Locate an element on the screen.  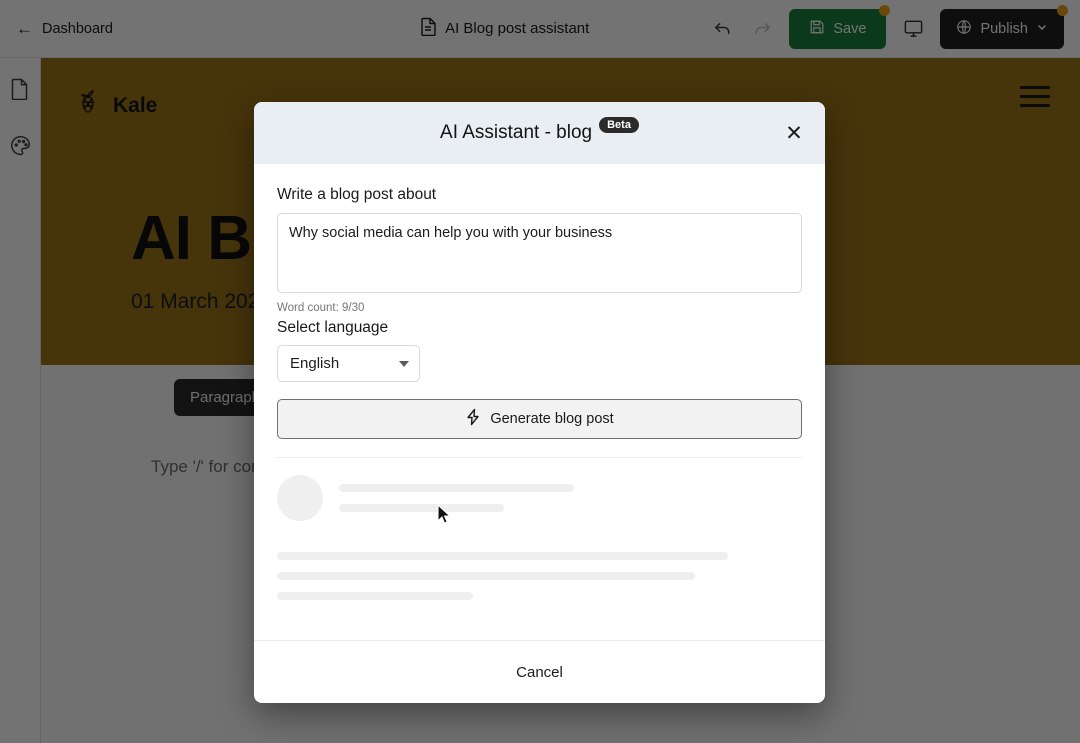
dialog-header: AI Assistant - blog Beta ✕ is located at coordinates (539, 133).